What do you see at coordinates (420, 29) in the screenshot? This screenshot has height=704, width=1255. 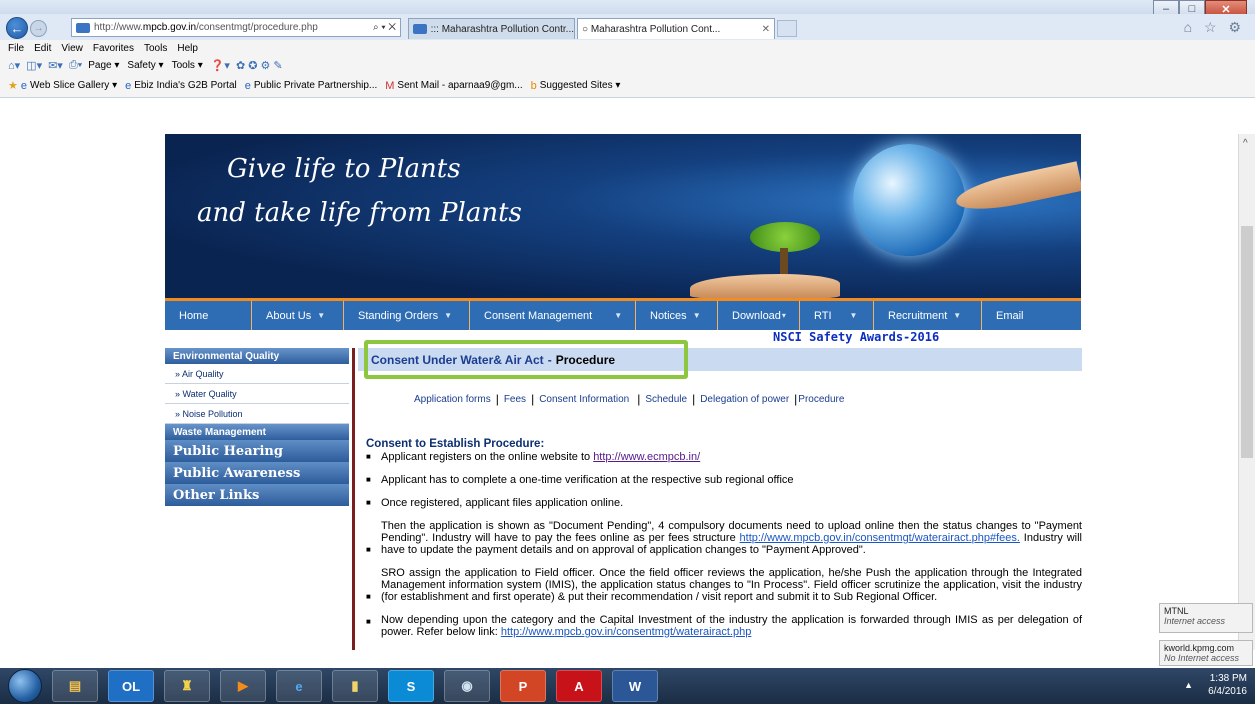 I see `tab-favicon-icon` at bounding box center [420, 29].